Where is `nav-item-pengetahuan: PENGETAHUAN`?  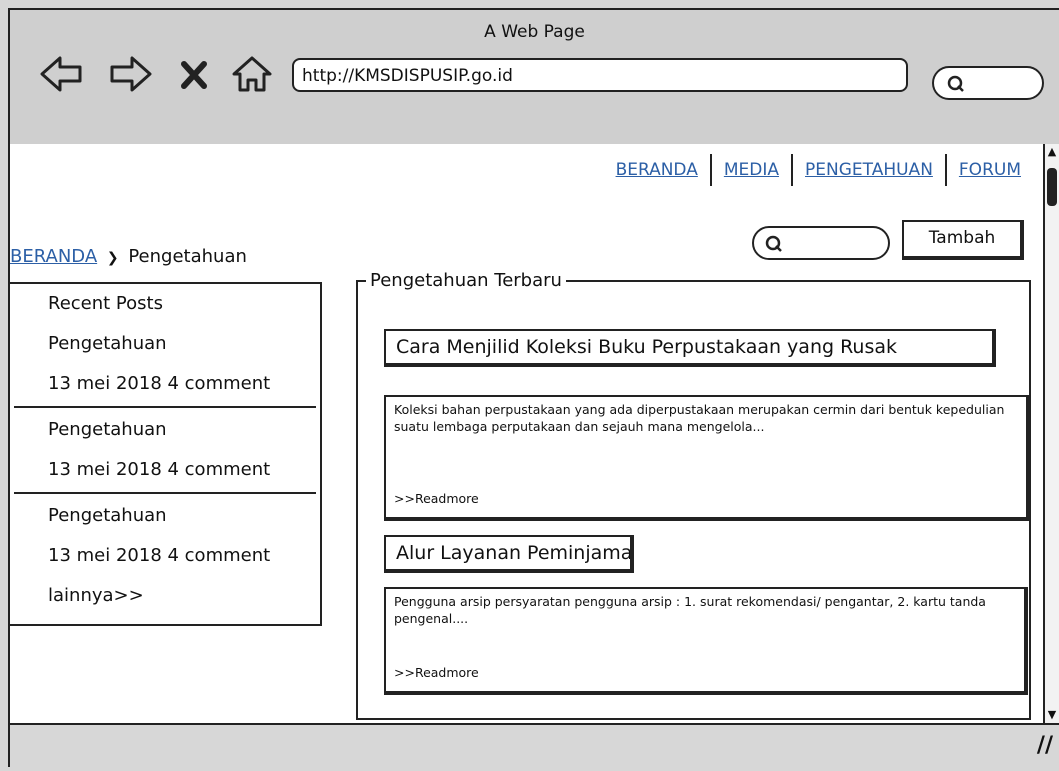 nav-item-pengetahuan: PENGETAHUAN is located at coordinates (870, 170).